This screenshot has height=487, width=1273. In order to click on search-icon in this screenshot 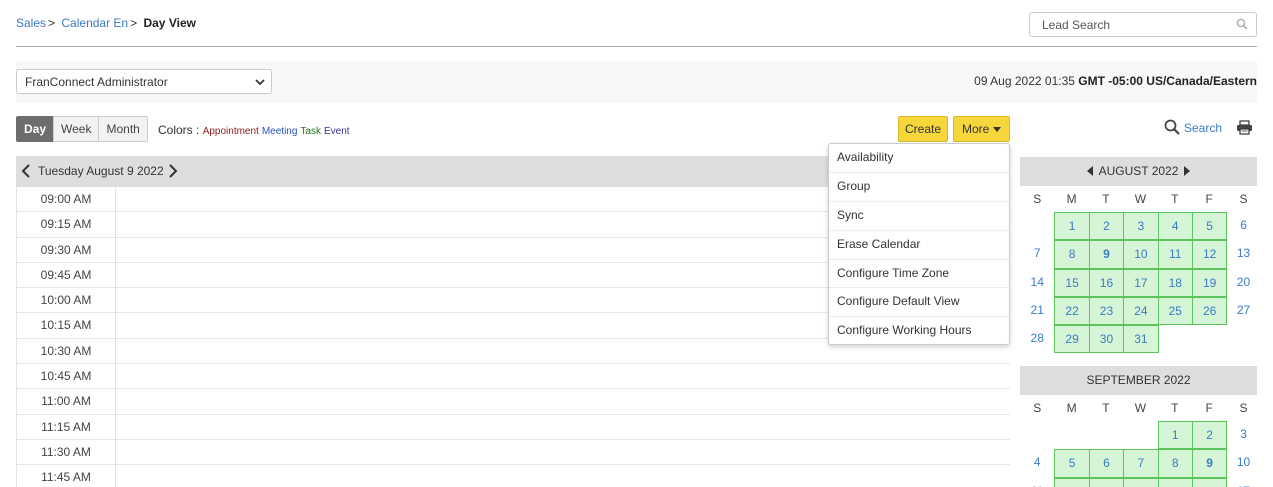, I will do `click(1242, 25)`.